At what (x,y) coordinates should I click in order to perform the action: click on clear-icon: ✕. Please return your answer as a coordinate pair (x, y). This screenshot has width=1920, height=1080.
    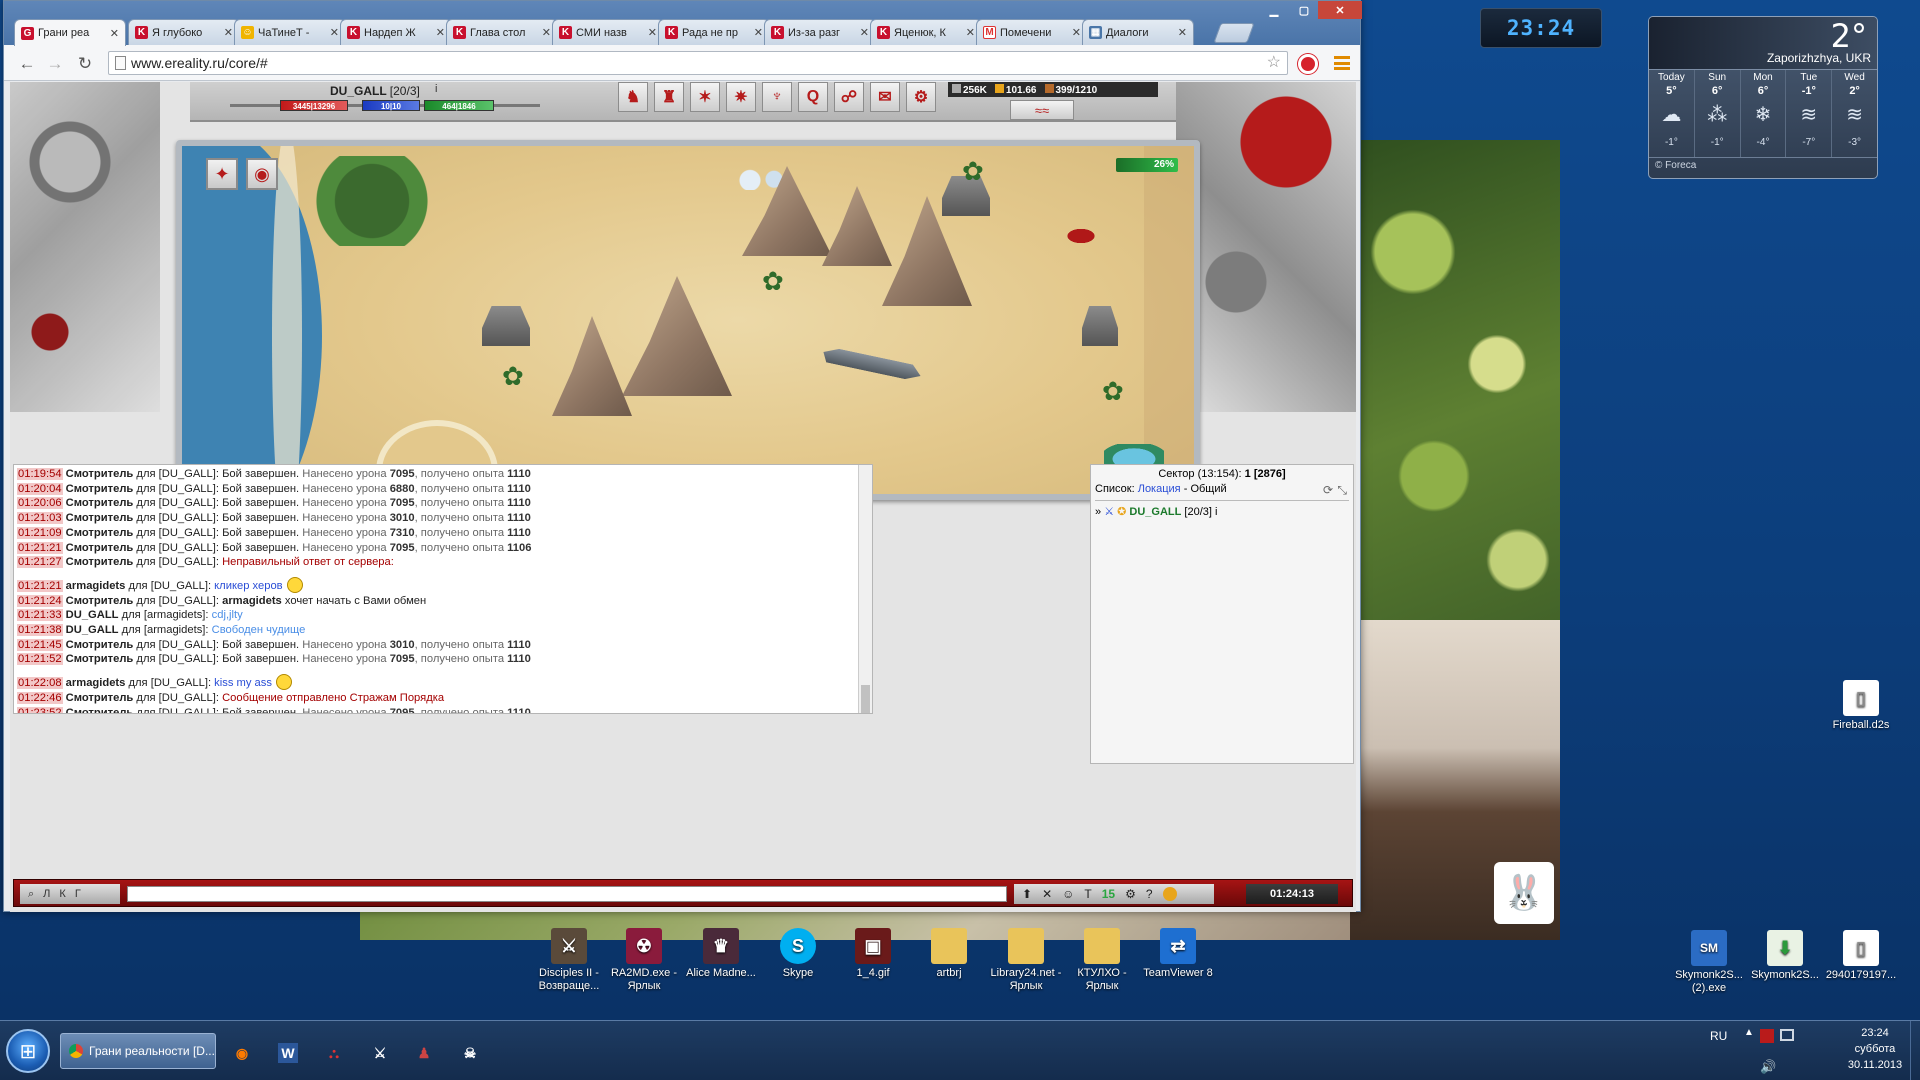
    Looking at the image, I should click on (1047, 894).